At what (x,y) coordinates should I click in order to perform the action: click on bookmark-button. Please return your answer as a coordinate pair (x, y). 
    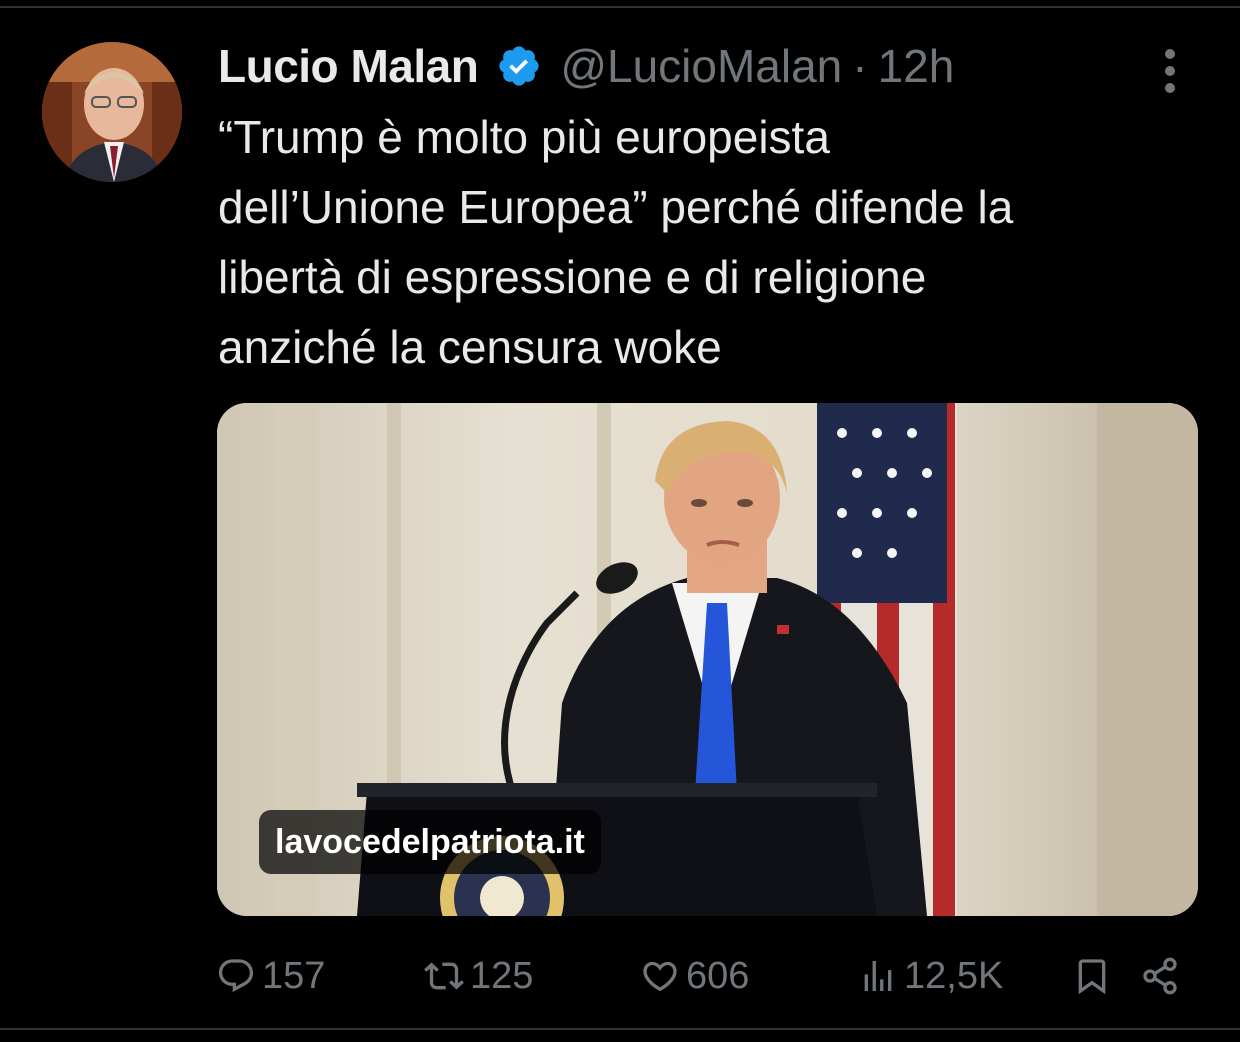
    Looking at the image, I should click on (1092, 976).